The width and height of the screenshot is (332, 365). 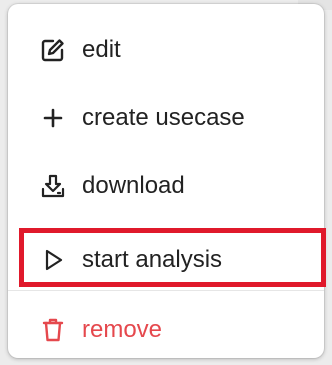 I want to click on download-icon, so click(x=53, y=186).